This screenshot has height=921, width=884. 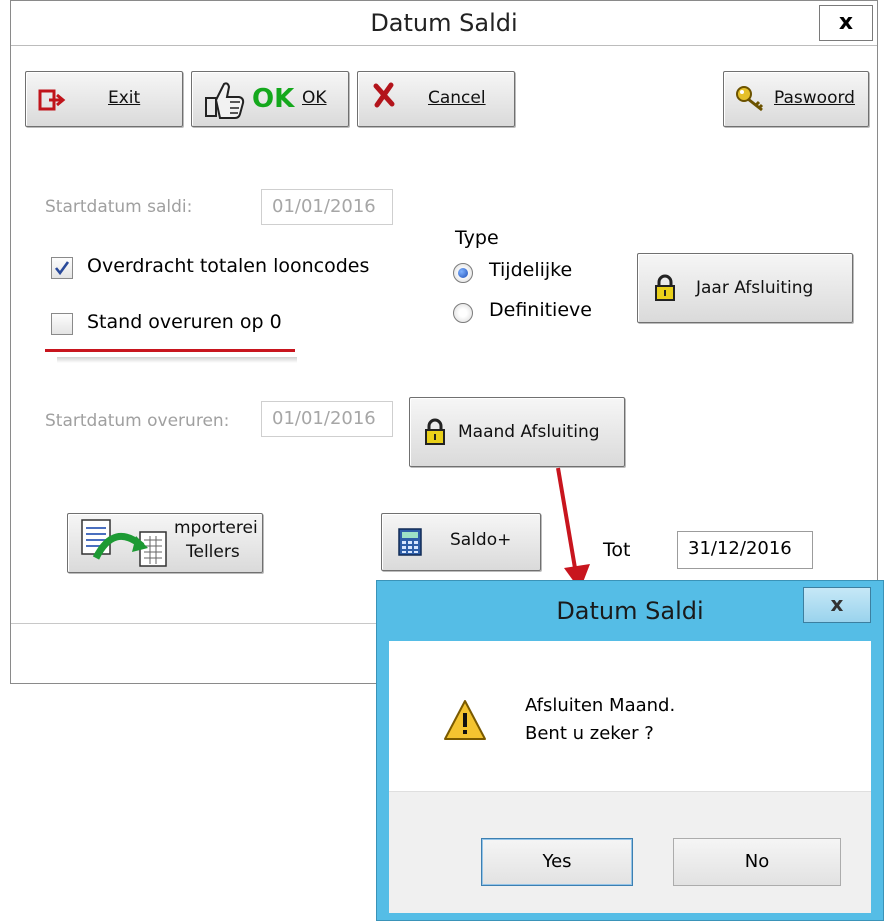 What do you see at coordinates (540, 310) in the screenshot?
I see `radio-definitieve-label: Definitieve` at bounding box center [540, 310].